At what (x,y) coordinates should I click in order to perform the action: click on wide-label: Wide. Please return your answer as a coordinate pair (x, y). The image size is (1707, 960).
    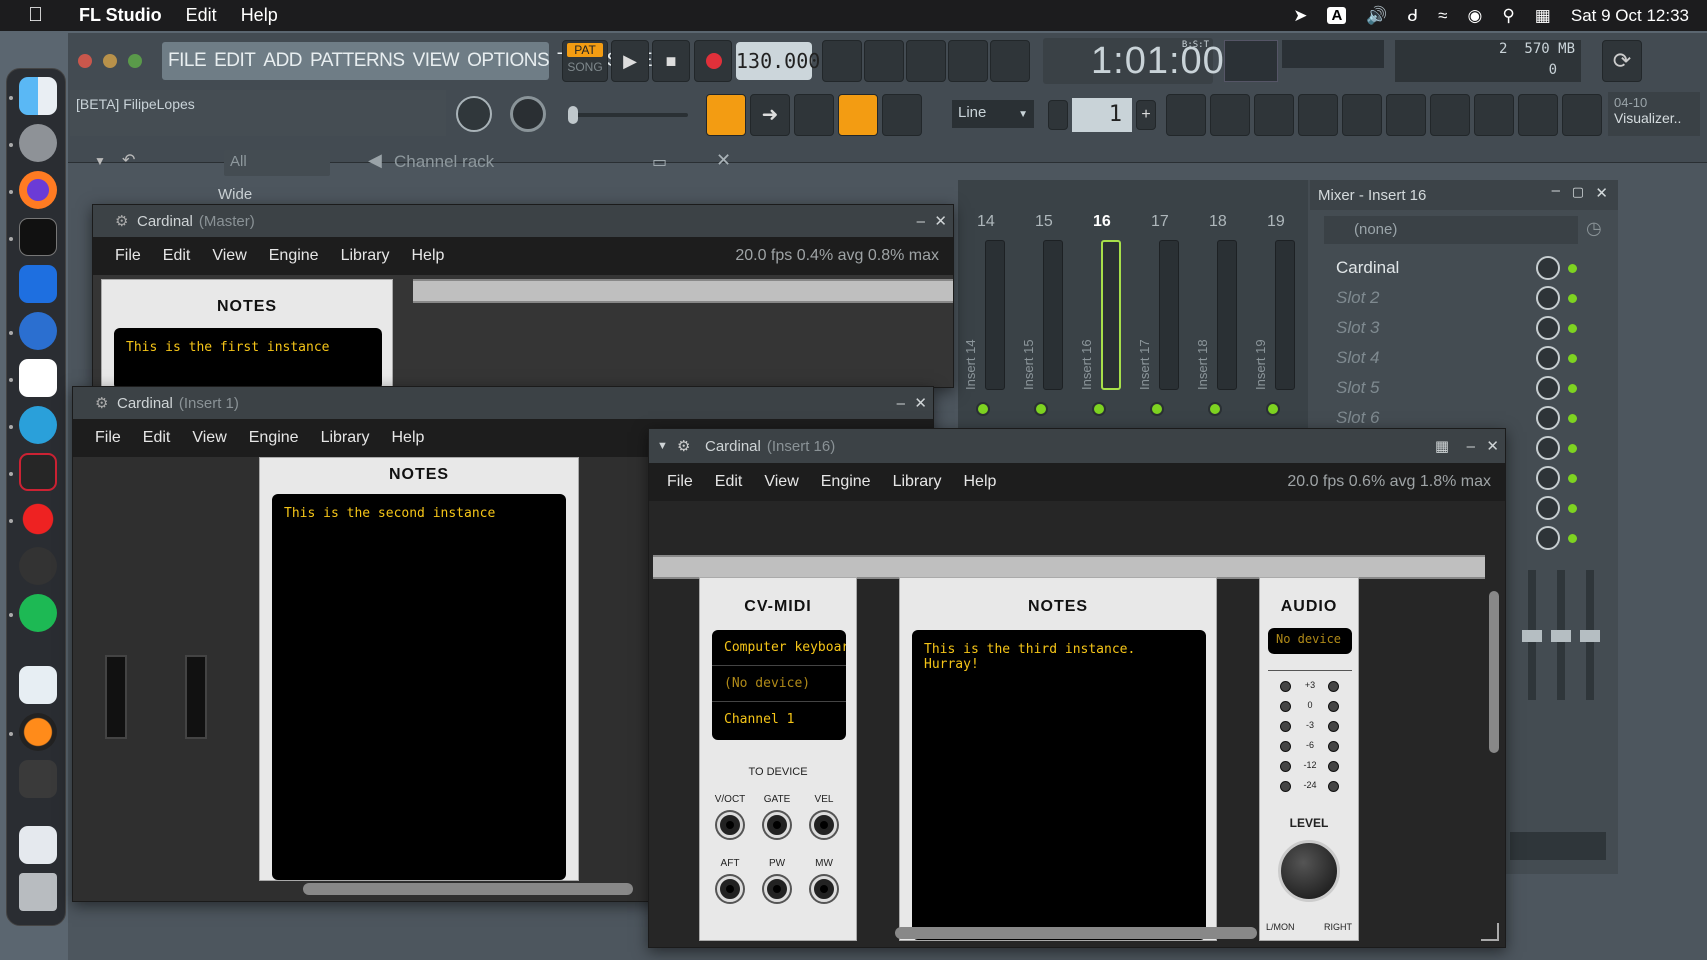
    Looking at the image, I should click on (235, 194).